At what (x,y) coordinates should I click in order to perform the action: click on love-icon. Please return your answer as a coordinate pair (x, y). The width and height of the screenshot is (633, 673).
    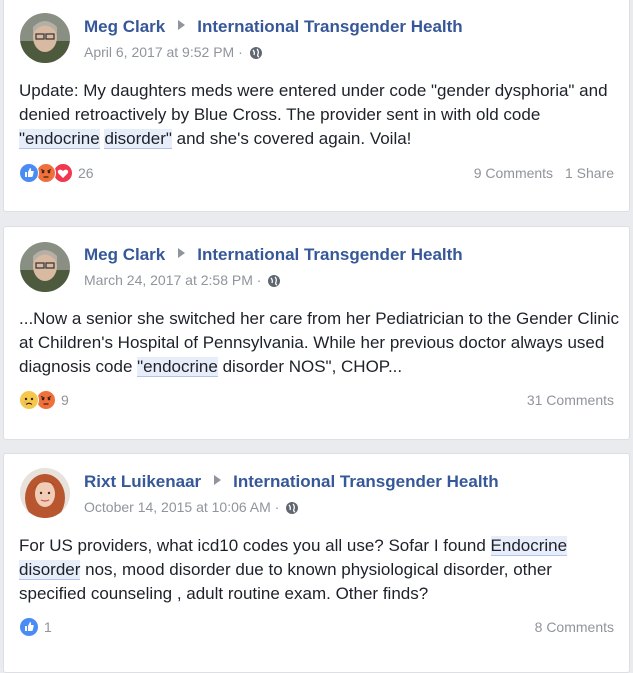
    Looking at the image, I should click on (63, 173).